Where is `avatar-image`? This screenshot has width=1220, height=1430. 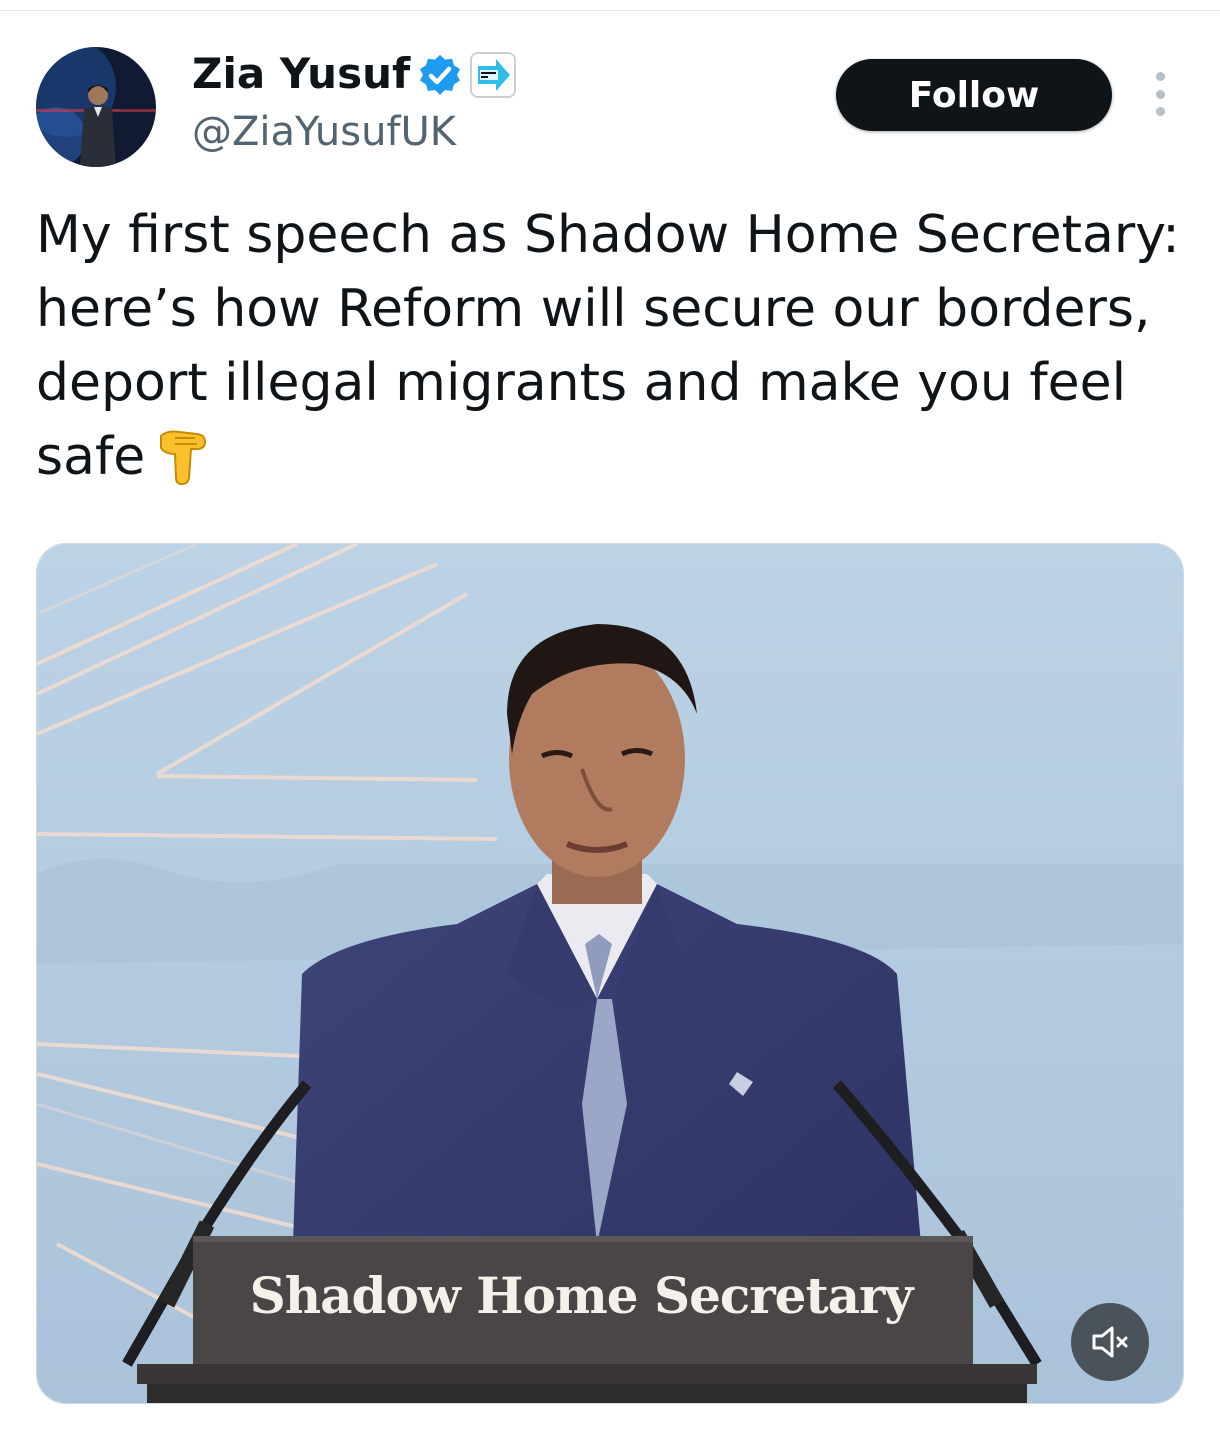
avatar-image is located at coordinates (96, 107).